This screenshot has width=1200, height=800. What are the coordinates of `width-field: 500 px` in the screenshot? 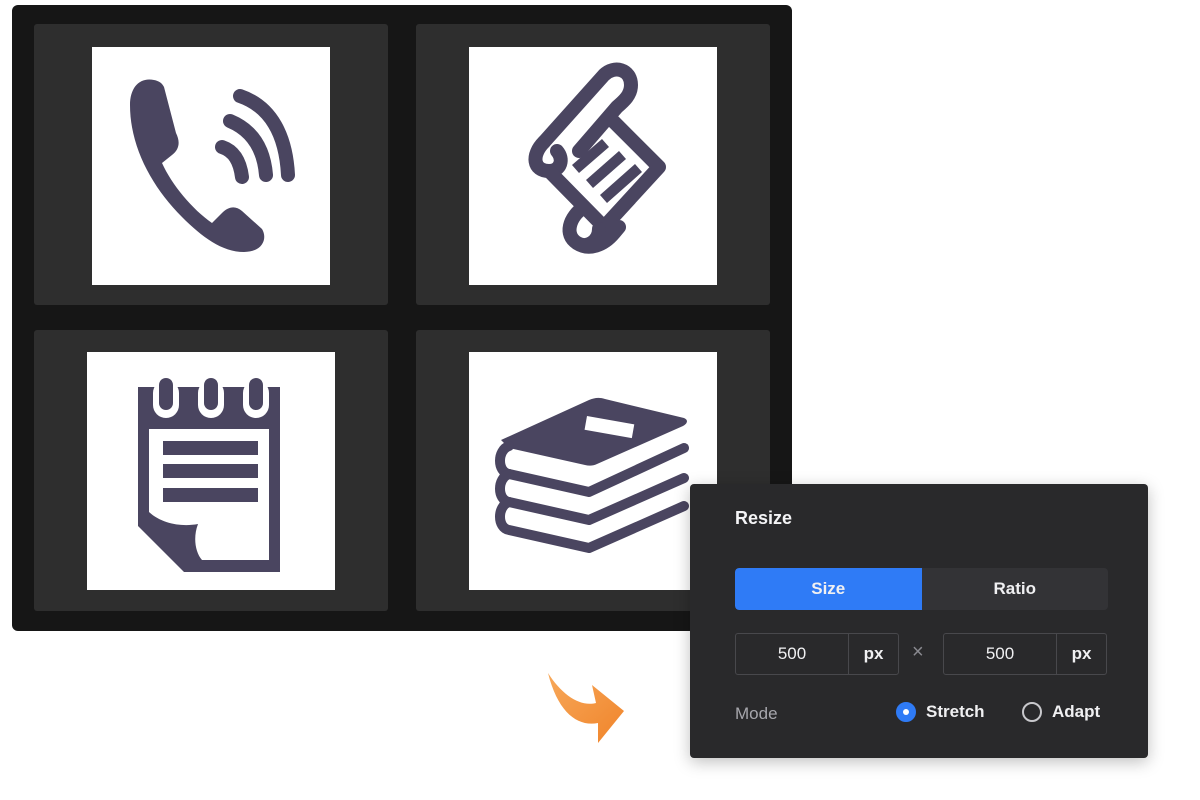 It's located at (817, 654).